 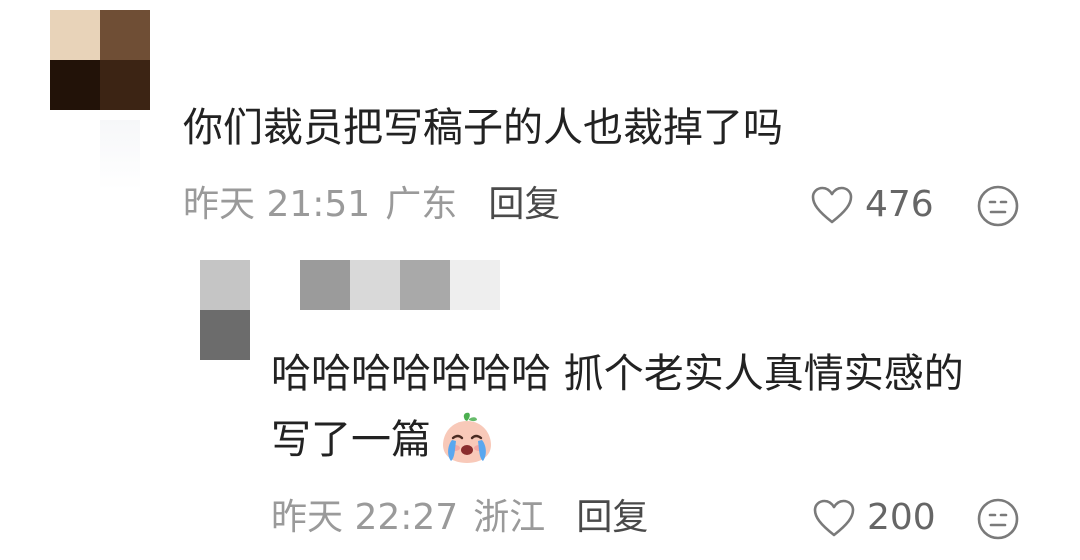 I want to click on reply-location: 浙江, so click(x=509, y=517).